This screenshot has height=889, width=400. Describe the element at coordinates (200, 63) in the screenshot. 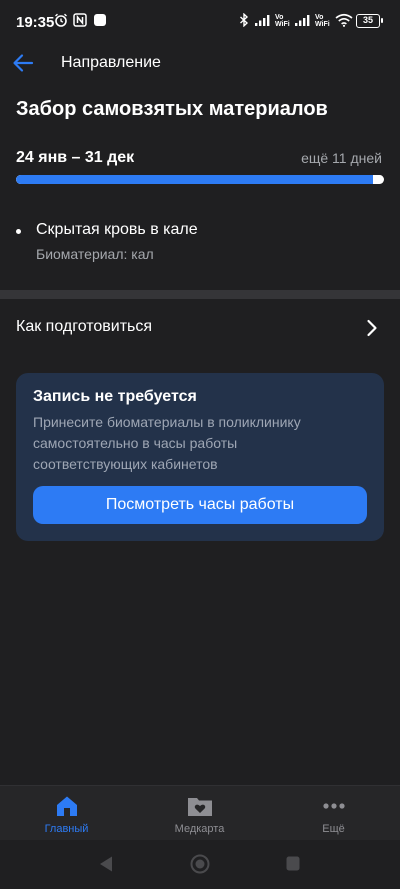

I see `app-bar: Направление` at that location.